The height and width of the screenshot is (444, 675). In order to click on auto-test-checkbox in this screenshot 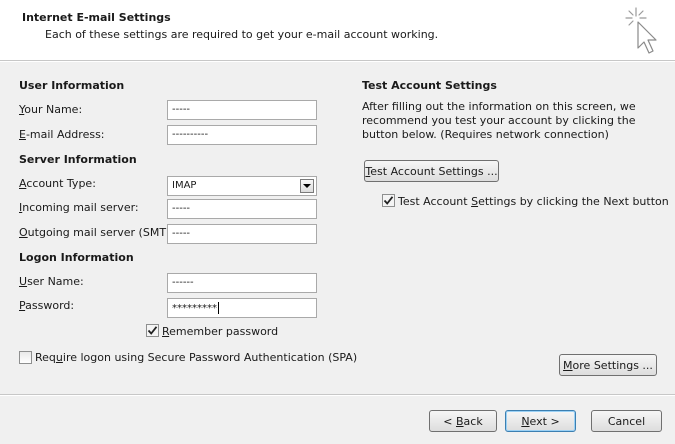, I will do `click(388, 200)`.